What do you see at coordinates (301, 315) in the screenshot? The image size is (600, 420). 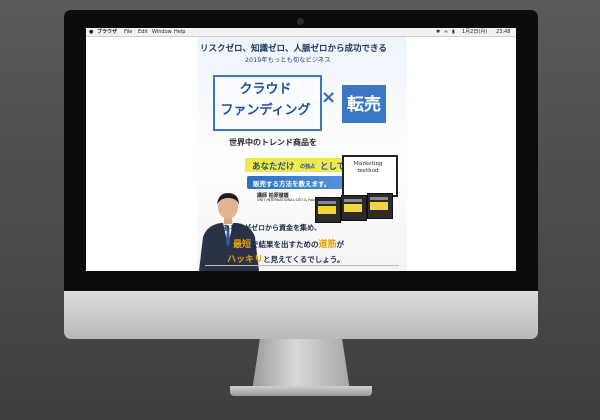 I see `monitor-chin` at bounding box center [301, 315].